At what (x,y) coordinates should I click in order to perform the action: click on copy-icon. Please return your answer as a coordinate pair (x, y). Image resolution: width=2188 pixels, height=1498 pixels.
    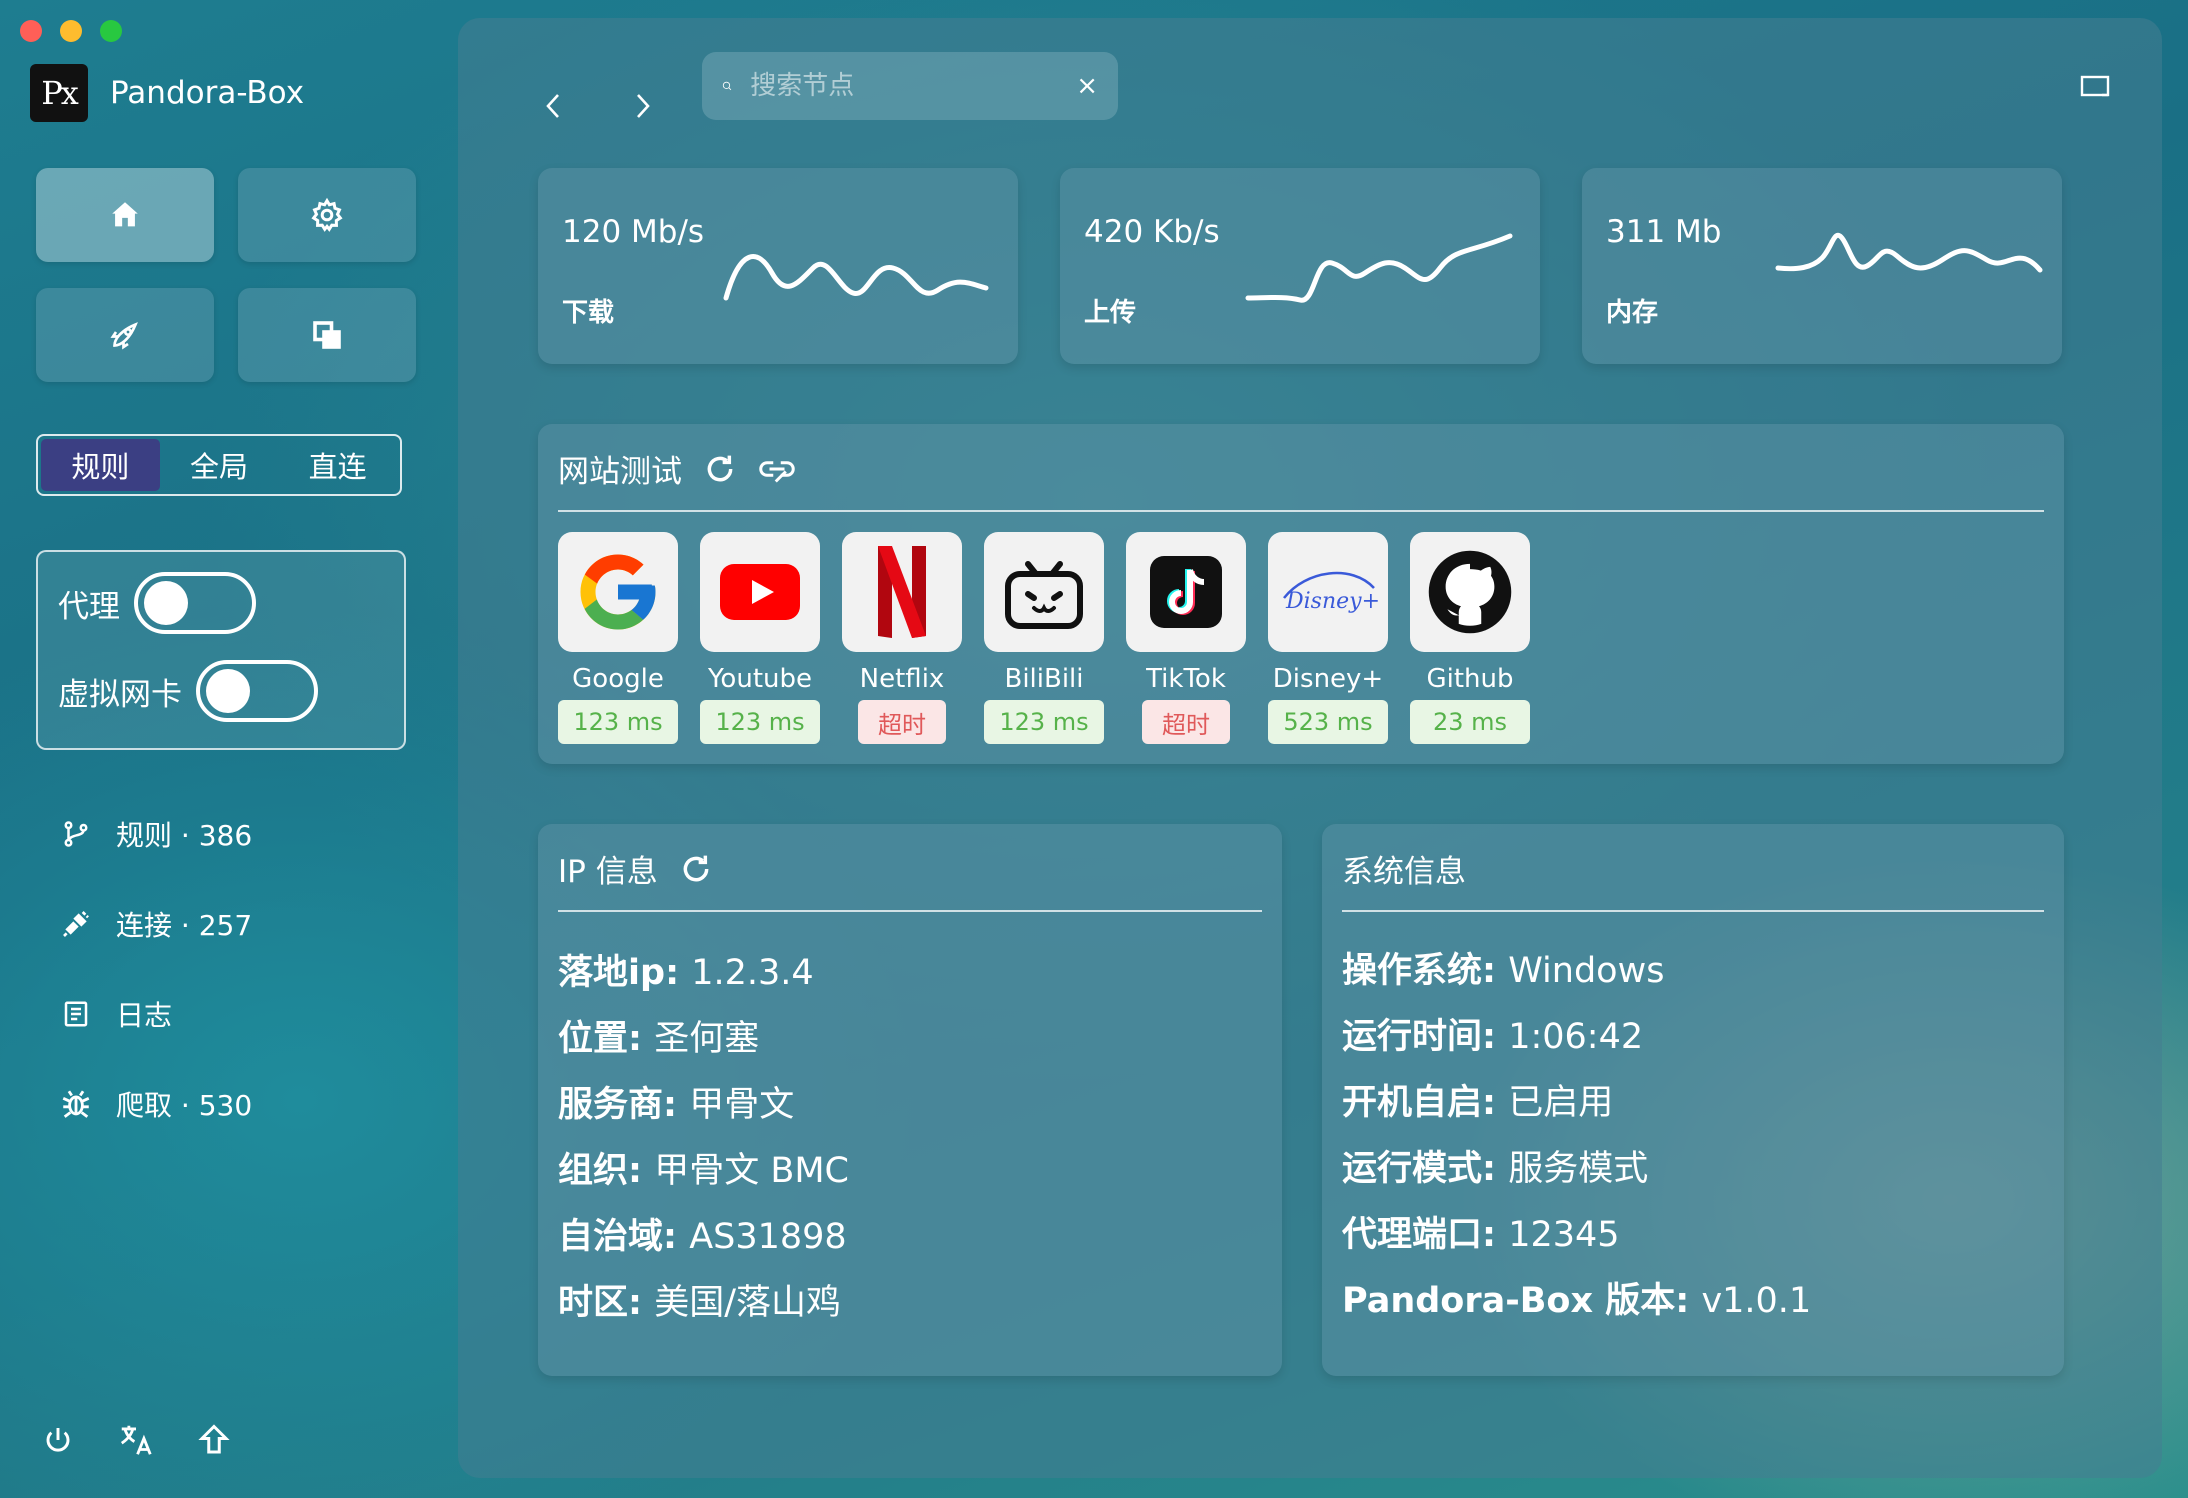
    Looking at the image, I should click on (327, 335).